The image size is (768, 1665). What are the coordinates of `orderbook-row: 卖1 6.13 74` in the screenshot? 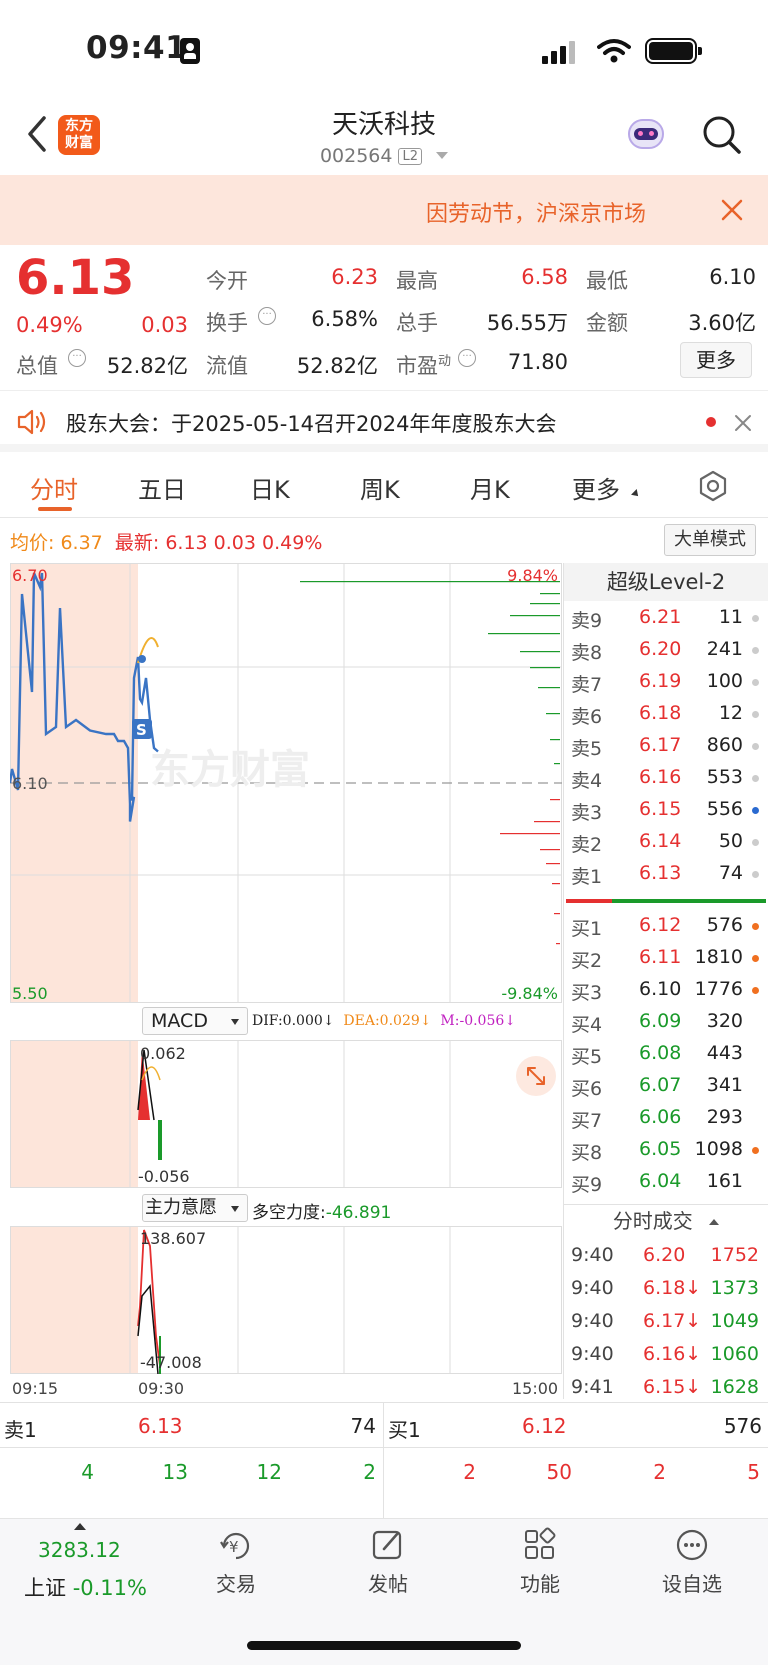 It's located at (665, 874).